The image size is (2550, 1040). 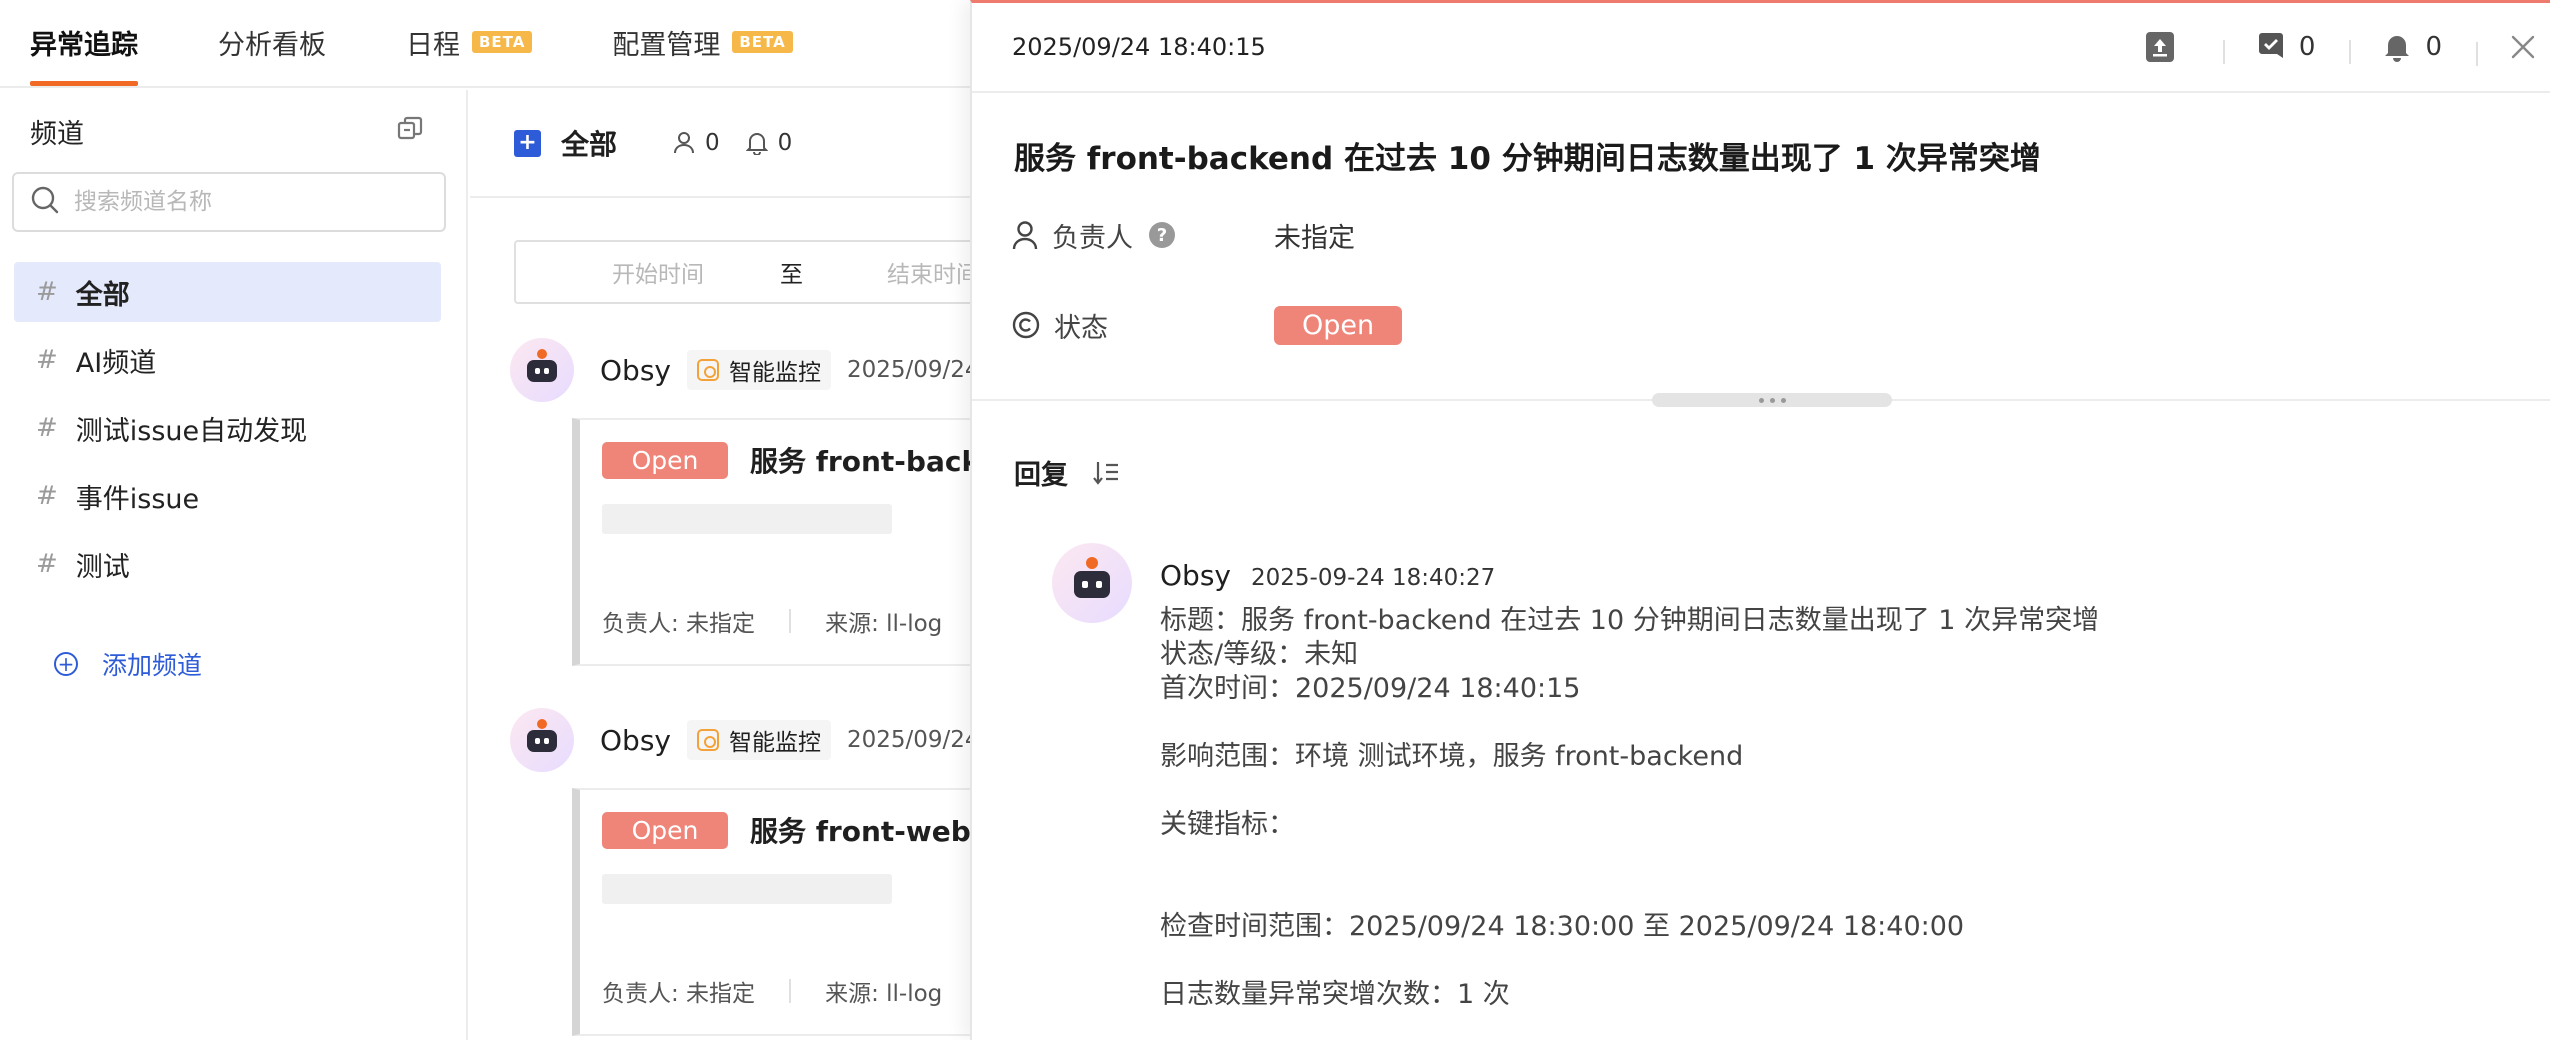 I want to click on monitor-icon, so click(x=707, y=740).